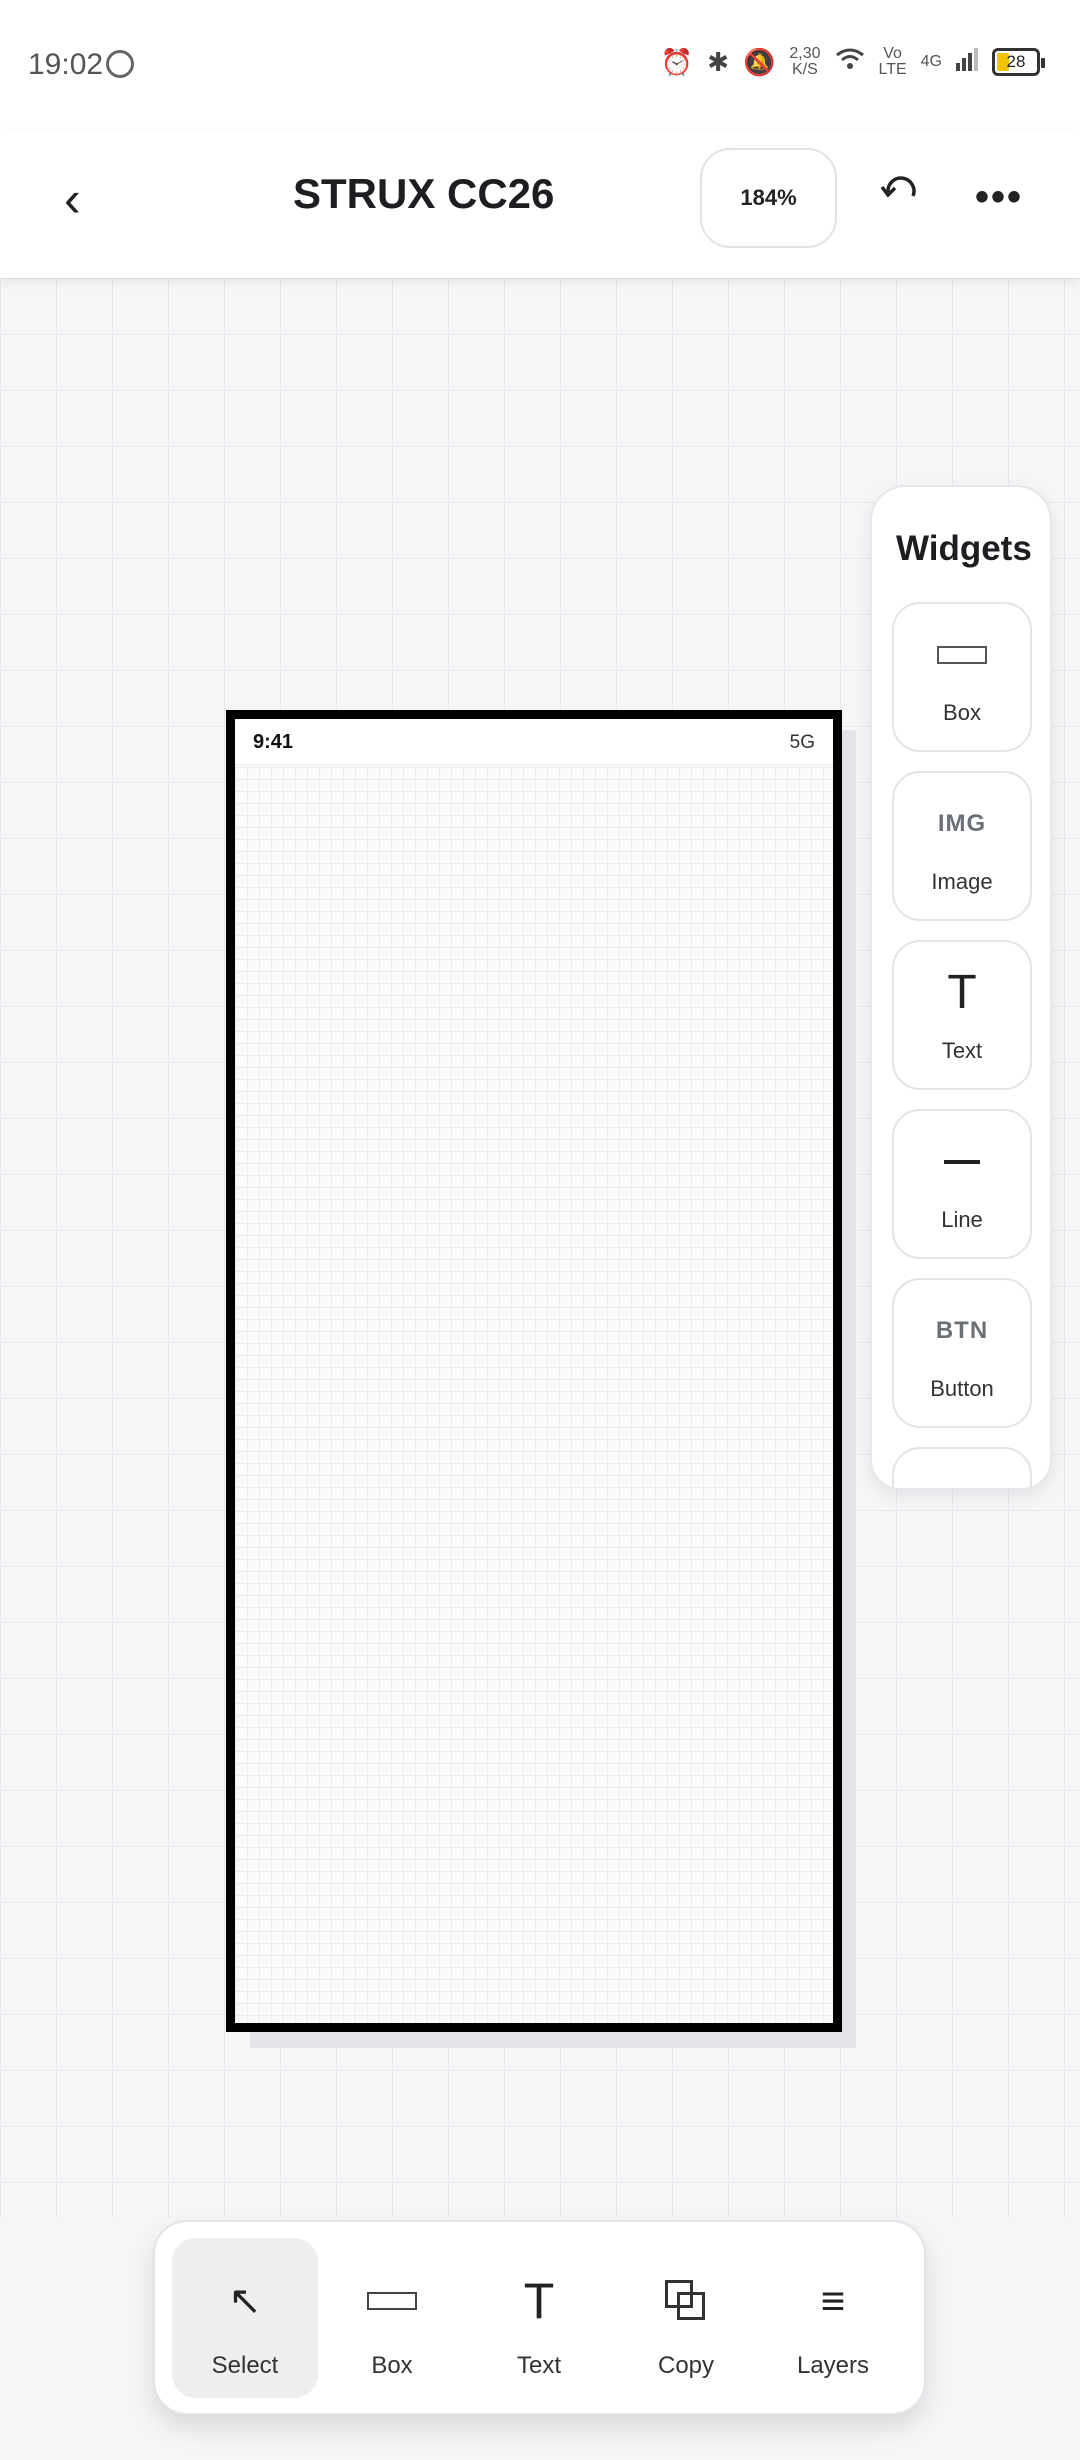 Image resolution: width=1080 pixels, height=2460 pixels. I want to click on network-type: 4G, so click(931, 61).